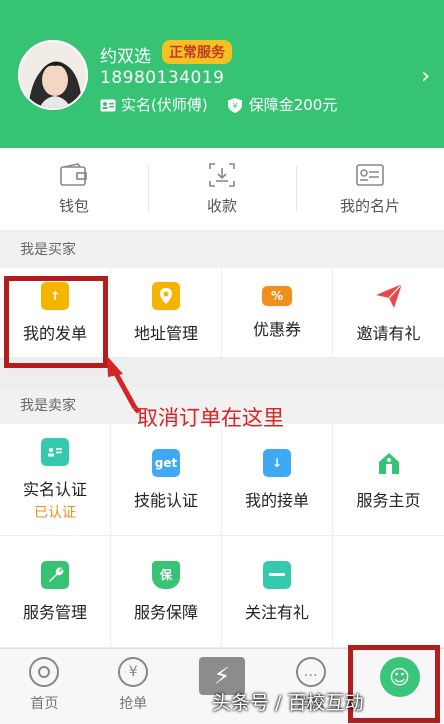  I want to click on highlight-box-my-orders, so click(56, 322).